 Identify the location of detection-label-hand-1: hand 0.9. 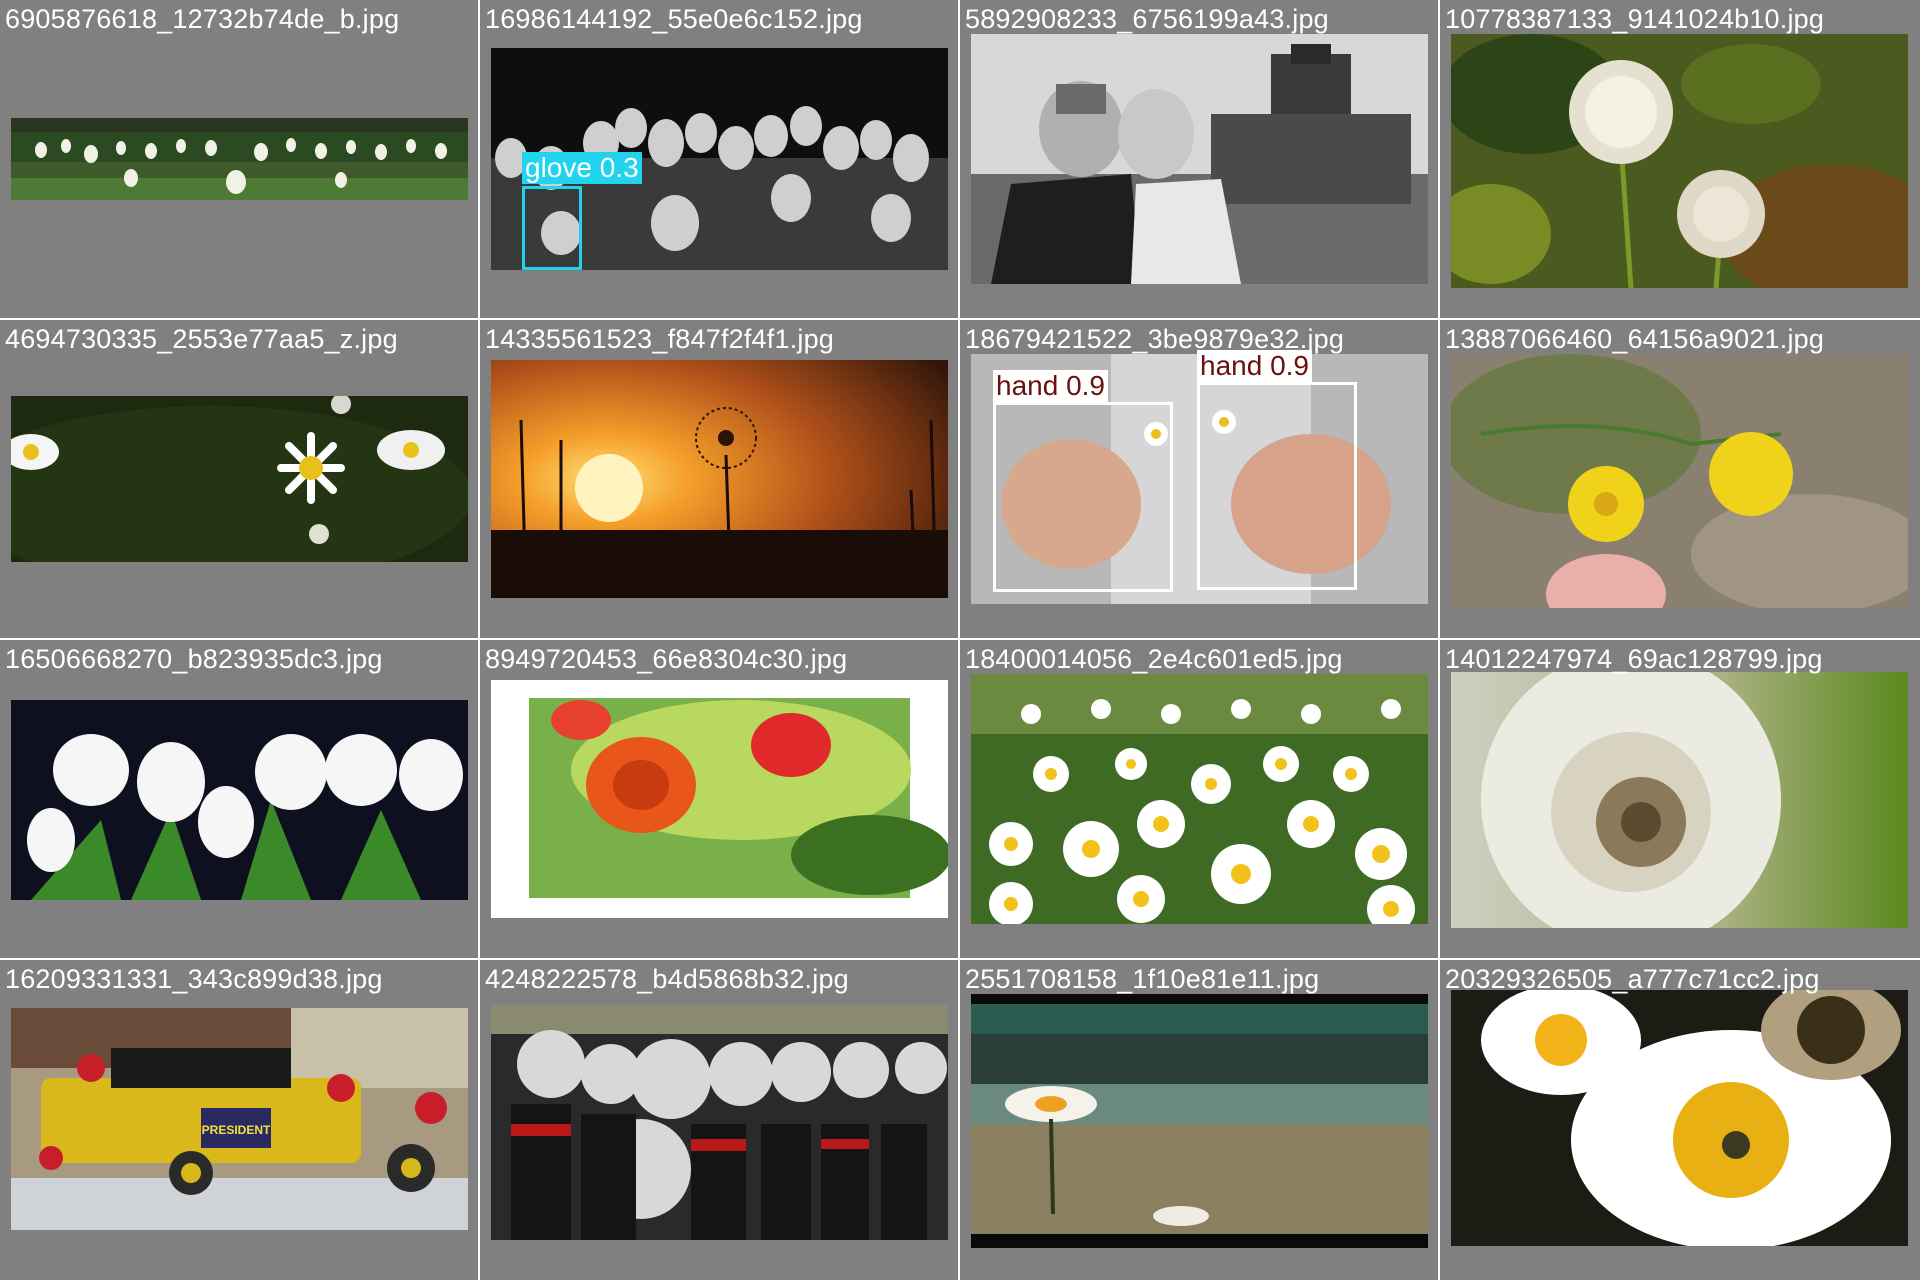
(1050, 386).